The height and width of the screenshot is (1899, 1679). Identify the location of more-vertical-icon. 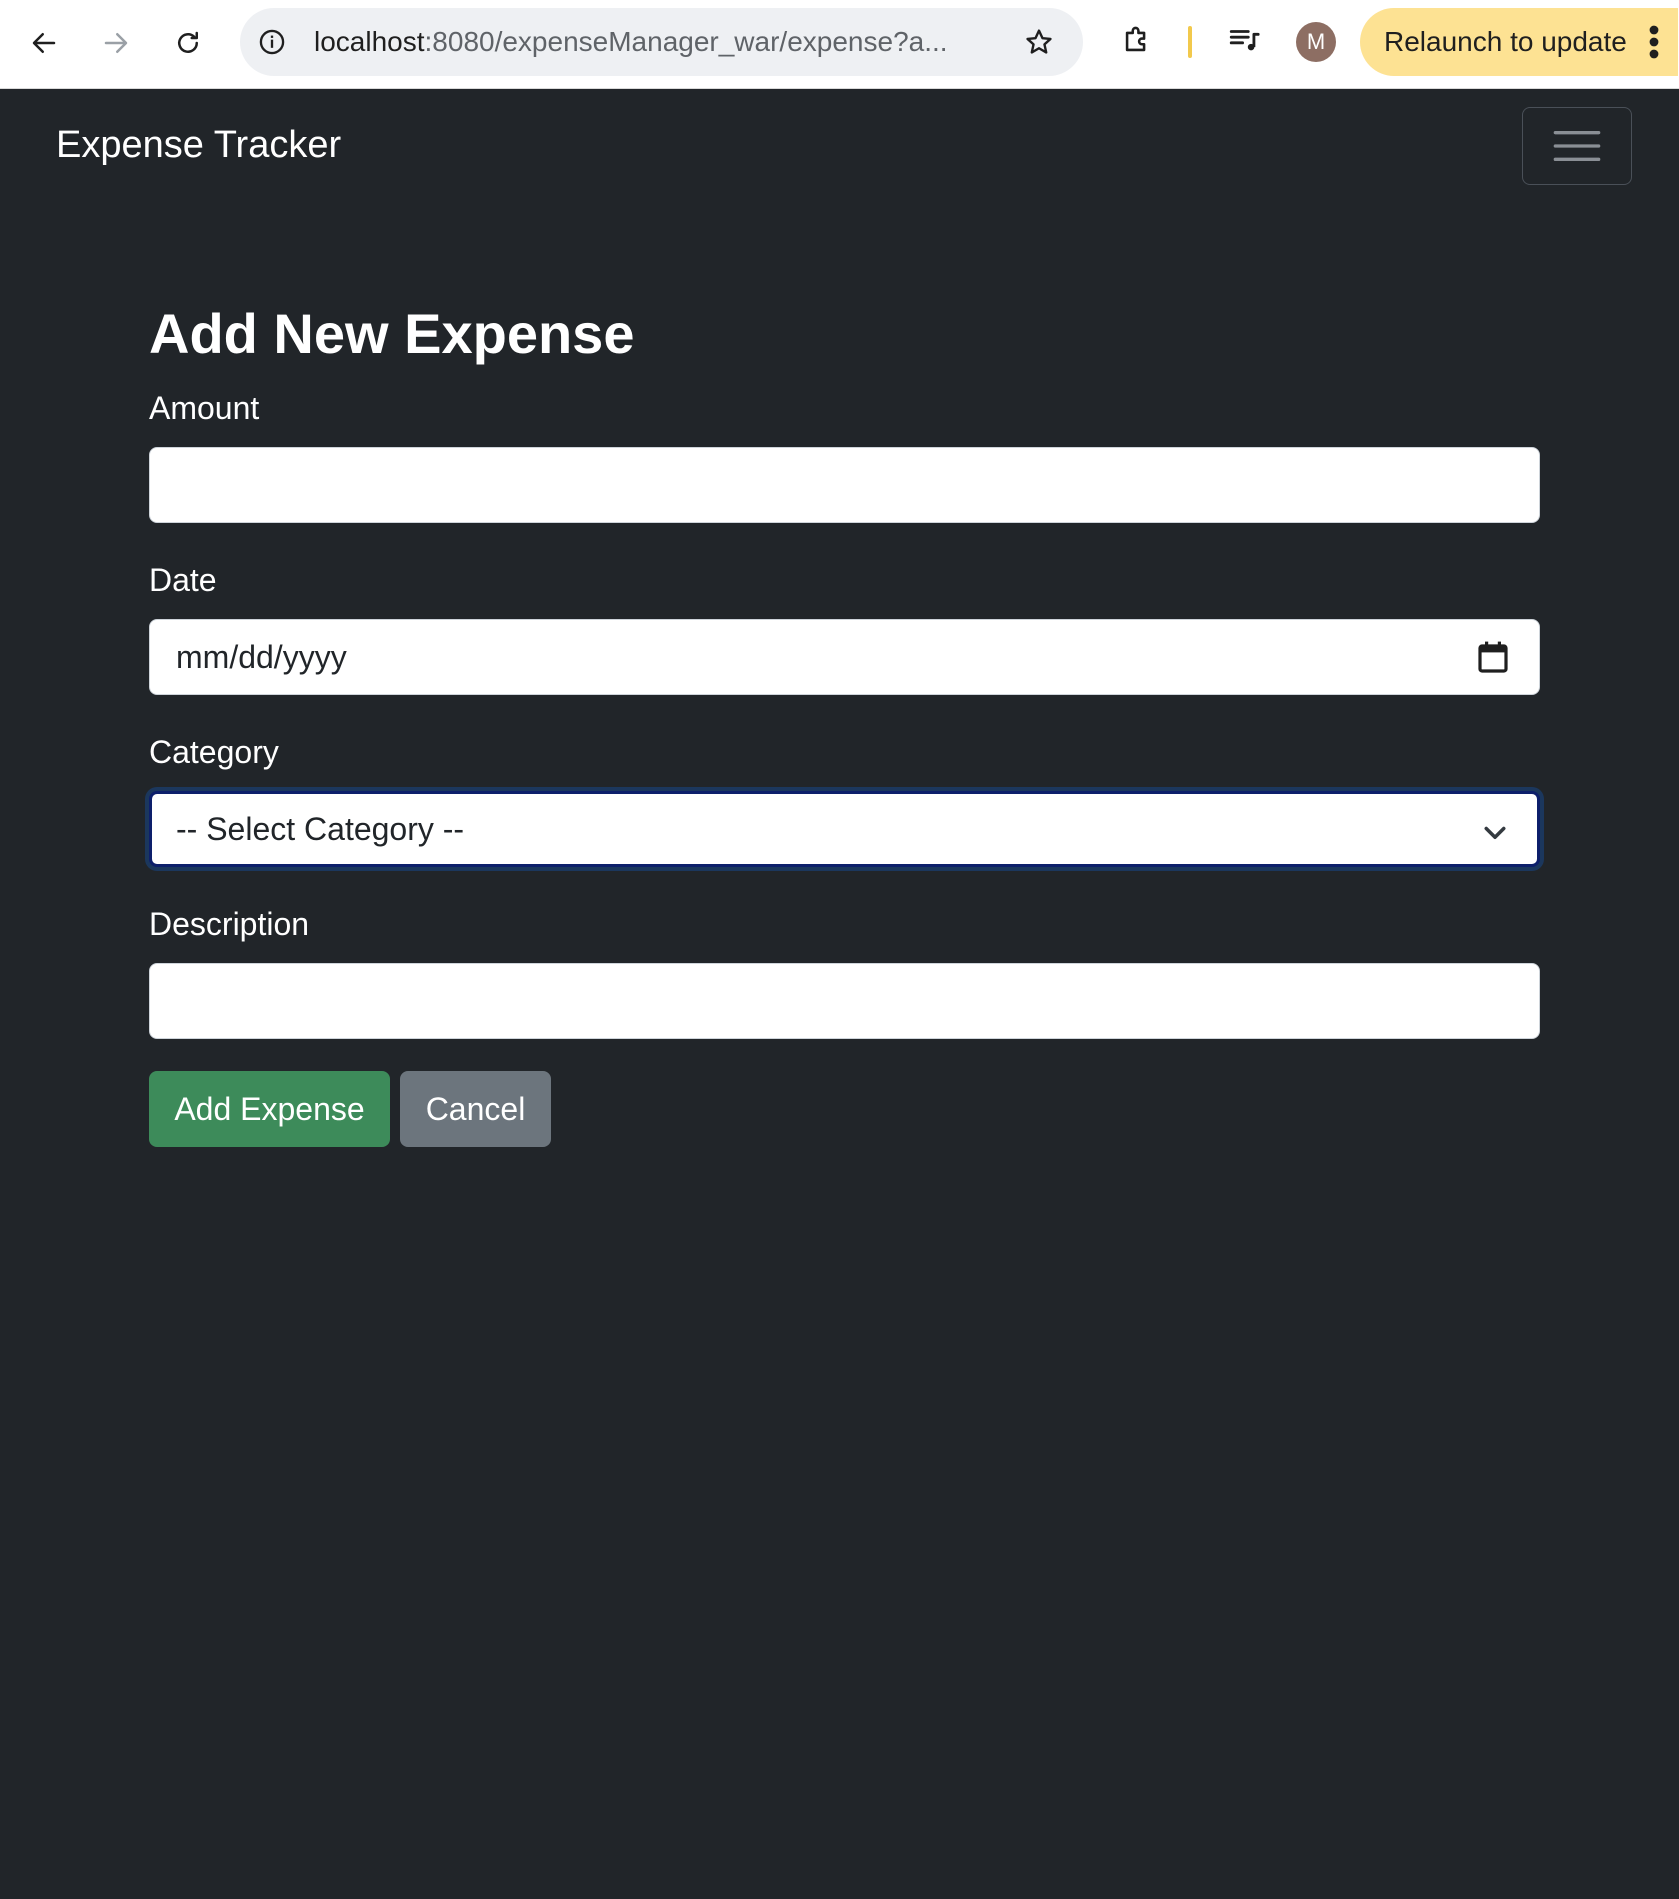
(1654, 42).